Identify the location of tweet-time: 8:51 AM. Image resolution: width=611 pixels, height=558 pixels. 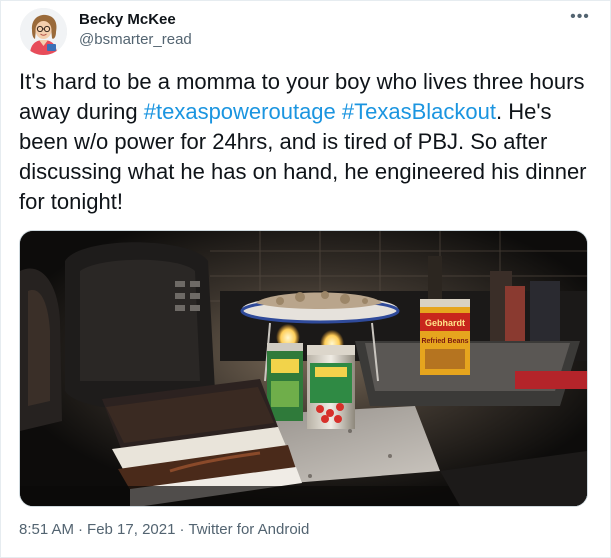
(46, 529).